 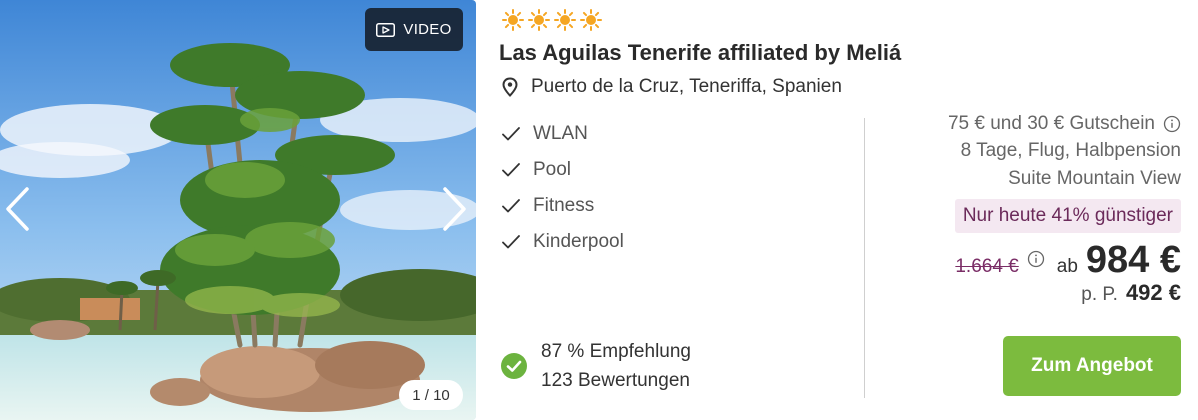 What do you see at coordinates (1070, 150) in the screenshot?
I see `package-details: 8 Tage, Flug, Halbpension` at bounding box center [1070, 150].